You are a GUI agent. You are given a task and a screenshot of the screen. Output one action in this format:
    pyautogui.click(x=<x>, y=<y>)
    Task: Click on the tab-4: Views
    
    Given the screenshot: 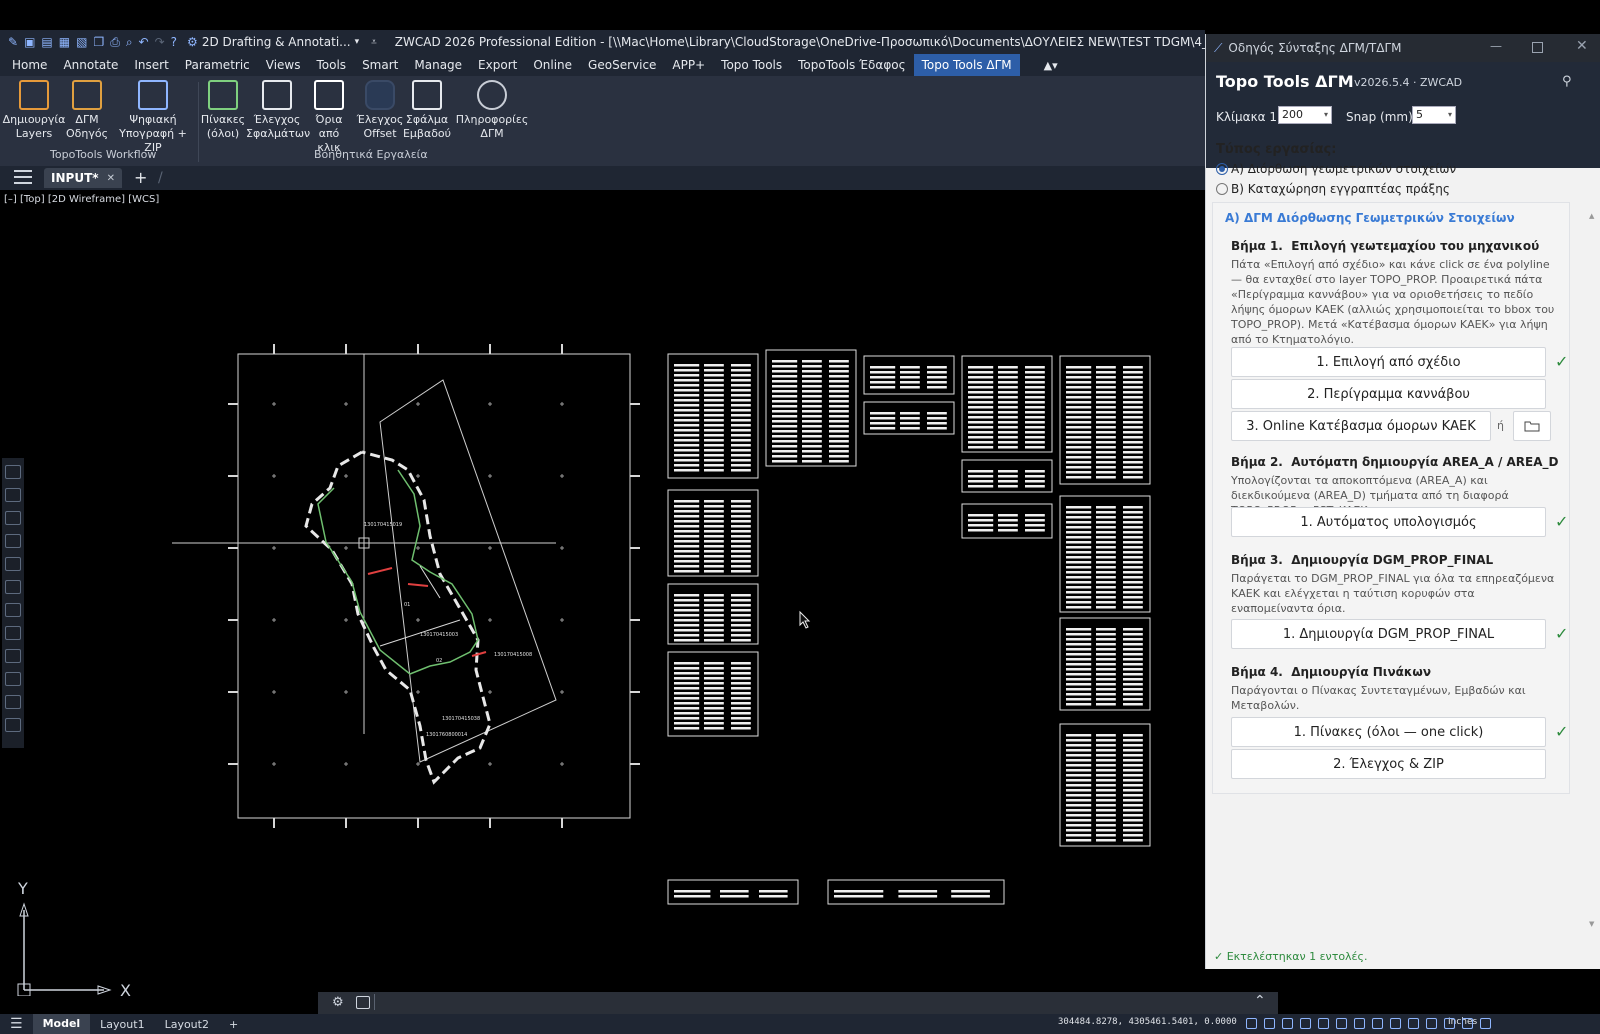 What is the action you would take?
    pyautogui.click(x=283, y=65)
    